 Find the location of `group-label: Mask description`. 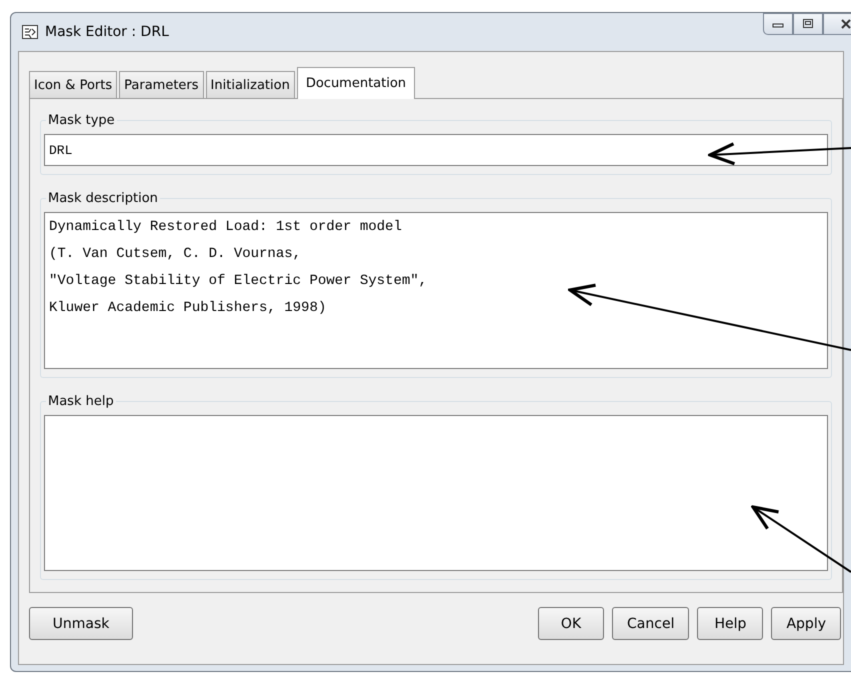

group-label: Mask description is located at coordinates (103, 198).